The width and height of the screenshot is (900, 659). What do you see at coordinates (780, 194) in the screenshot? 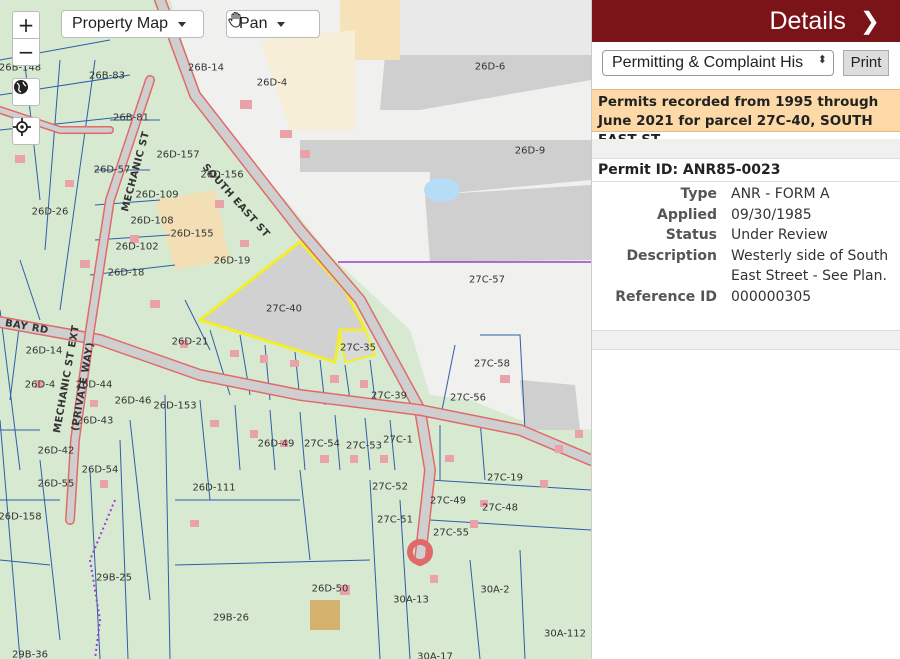
I see `field-value: ANR - FORM A` at bounding box center [780, 194].